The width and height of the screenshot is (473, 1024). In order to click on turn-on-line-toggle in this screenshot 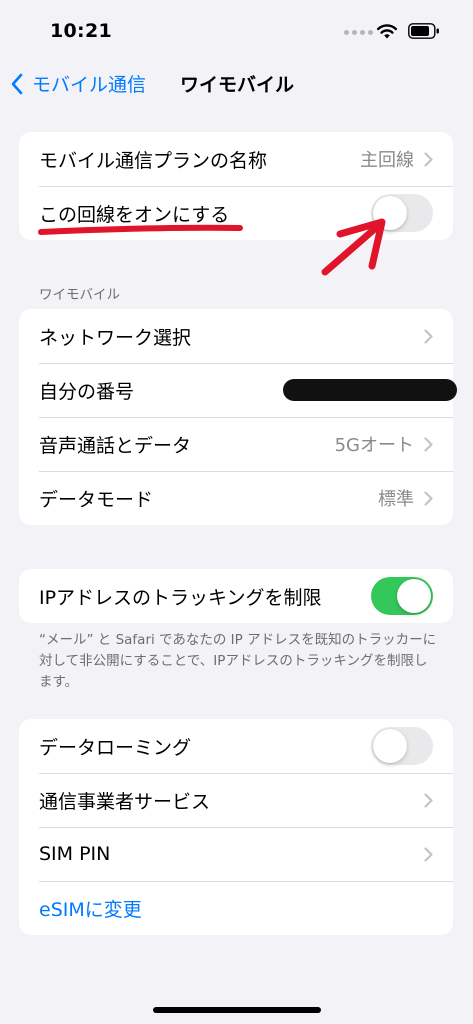, I will do `click(402, 213)`.